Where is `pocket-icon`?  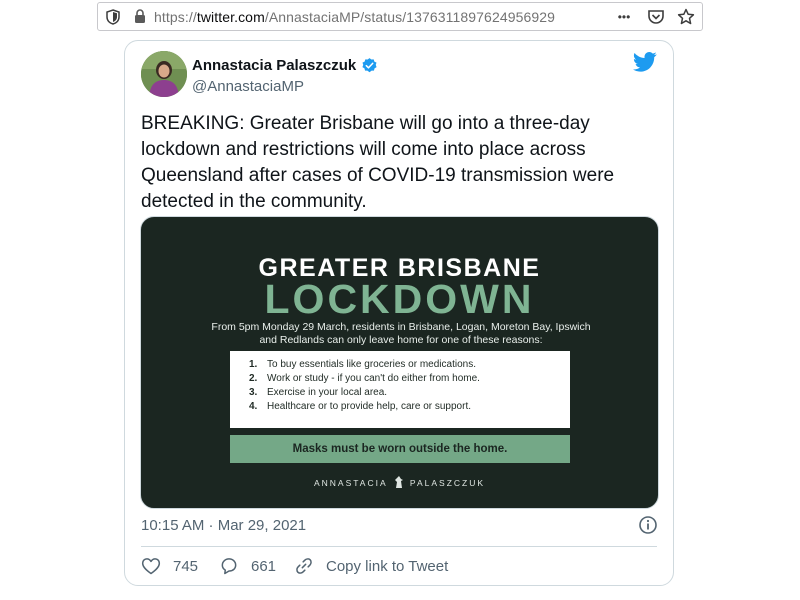 pocket-icon is located at coordinates (656, 17).